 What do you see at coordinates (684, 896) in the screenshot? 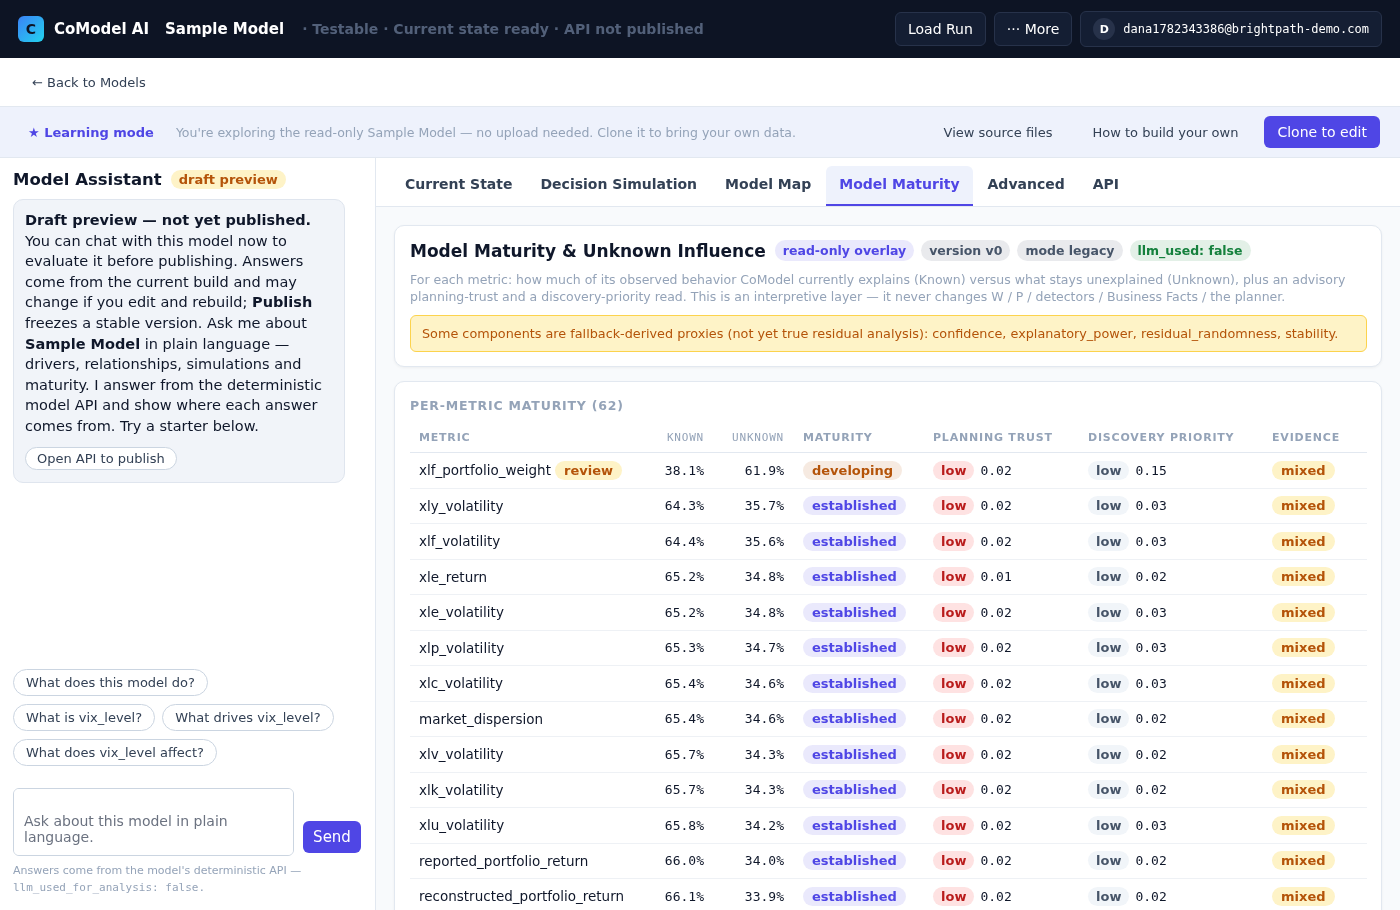
I see `known-value: 66.1%` at bounding box center [684, 896].